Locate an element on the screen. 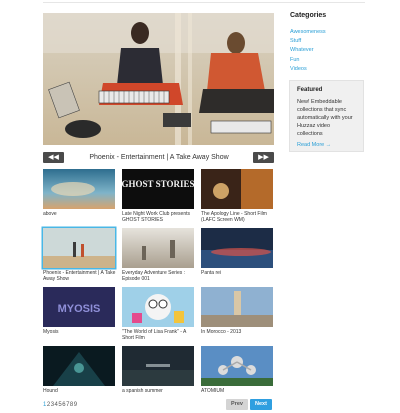 Image resolution: width=400 pixels, height=413 pixels. video-thumbnail: GHOST STORIES is located at coordinates (158, 189).